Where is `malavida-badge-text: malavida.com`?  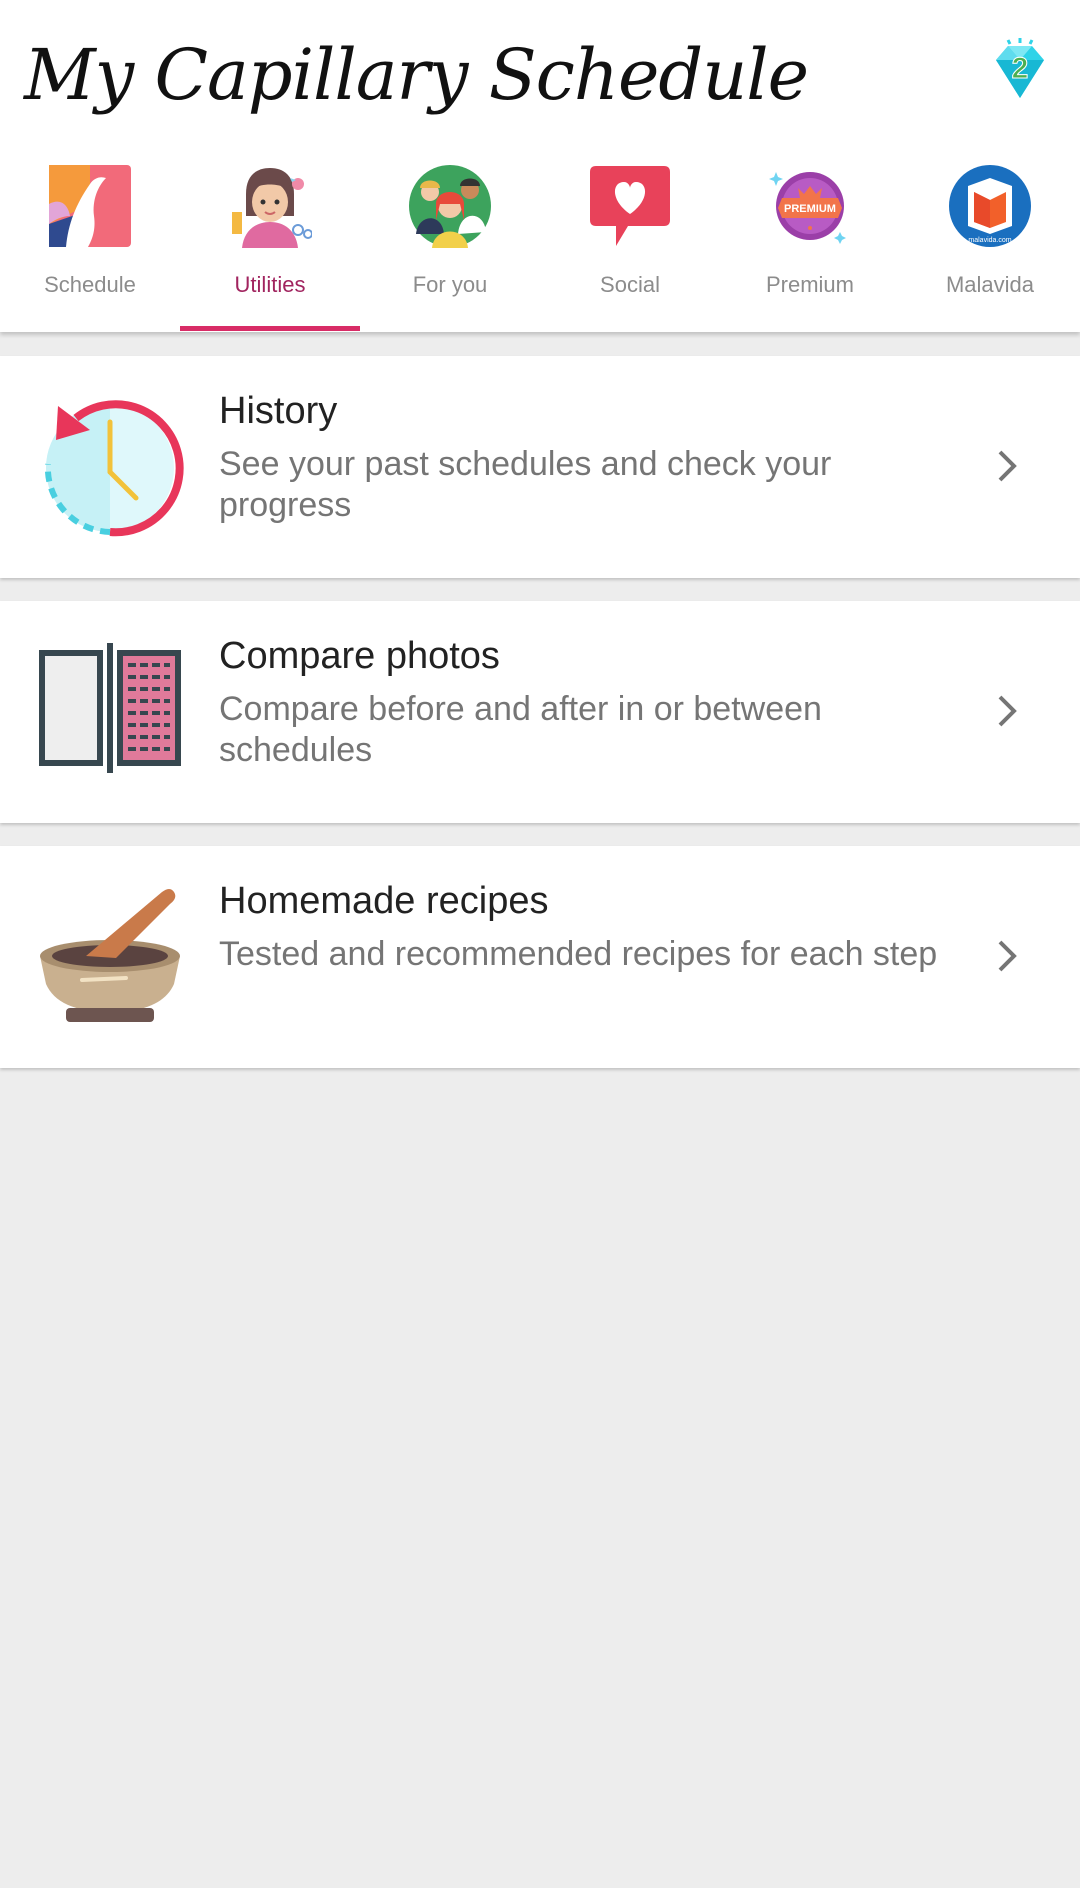
malavida-badge-text: malavida.com is located at coordinates (989, 240).